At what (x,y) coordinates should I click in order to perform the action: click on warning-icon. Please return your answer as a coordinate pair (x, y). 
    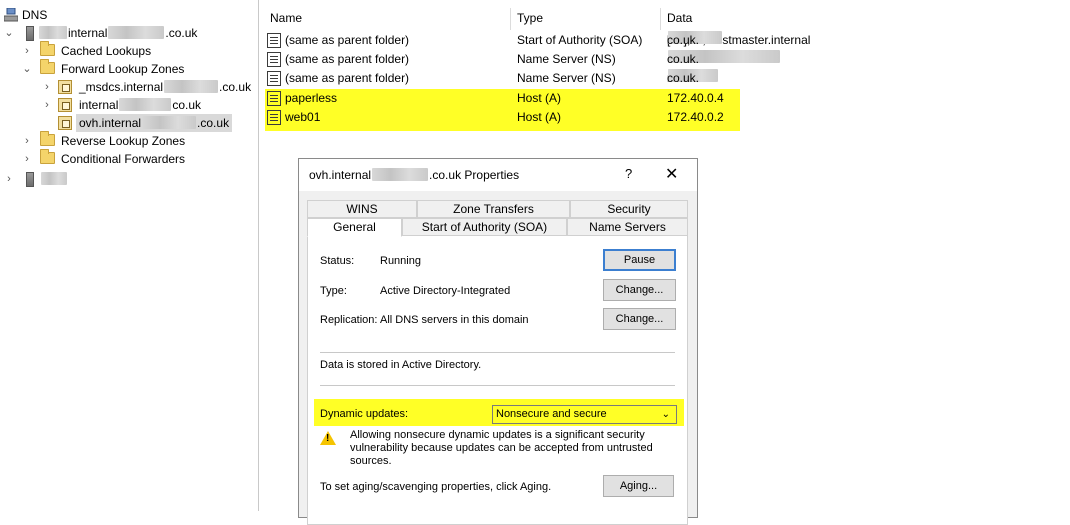
    Looking at the image, I should click on (328, 438).